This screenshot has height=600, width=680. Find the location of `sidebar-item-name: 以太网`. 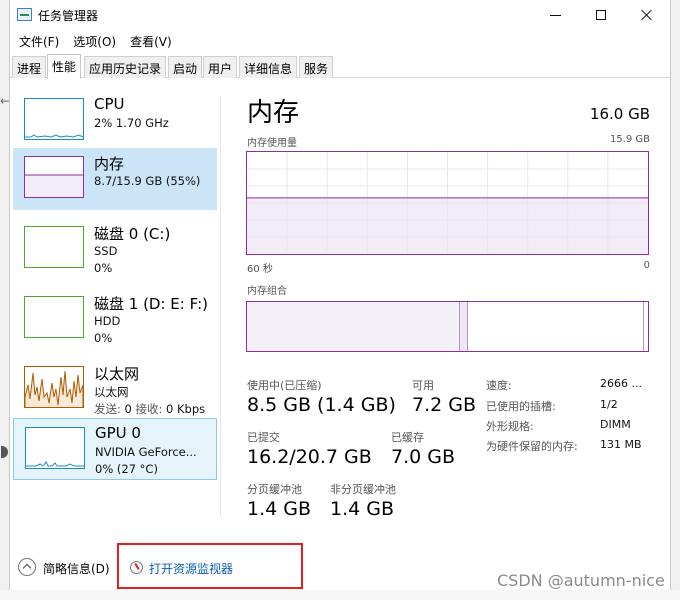

sidebar-item-name: 以太网 is located at coordinates (117, 374).